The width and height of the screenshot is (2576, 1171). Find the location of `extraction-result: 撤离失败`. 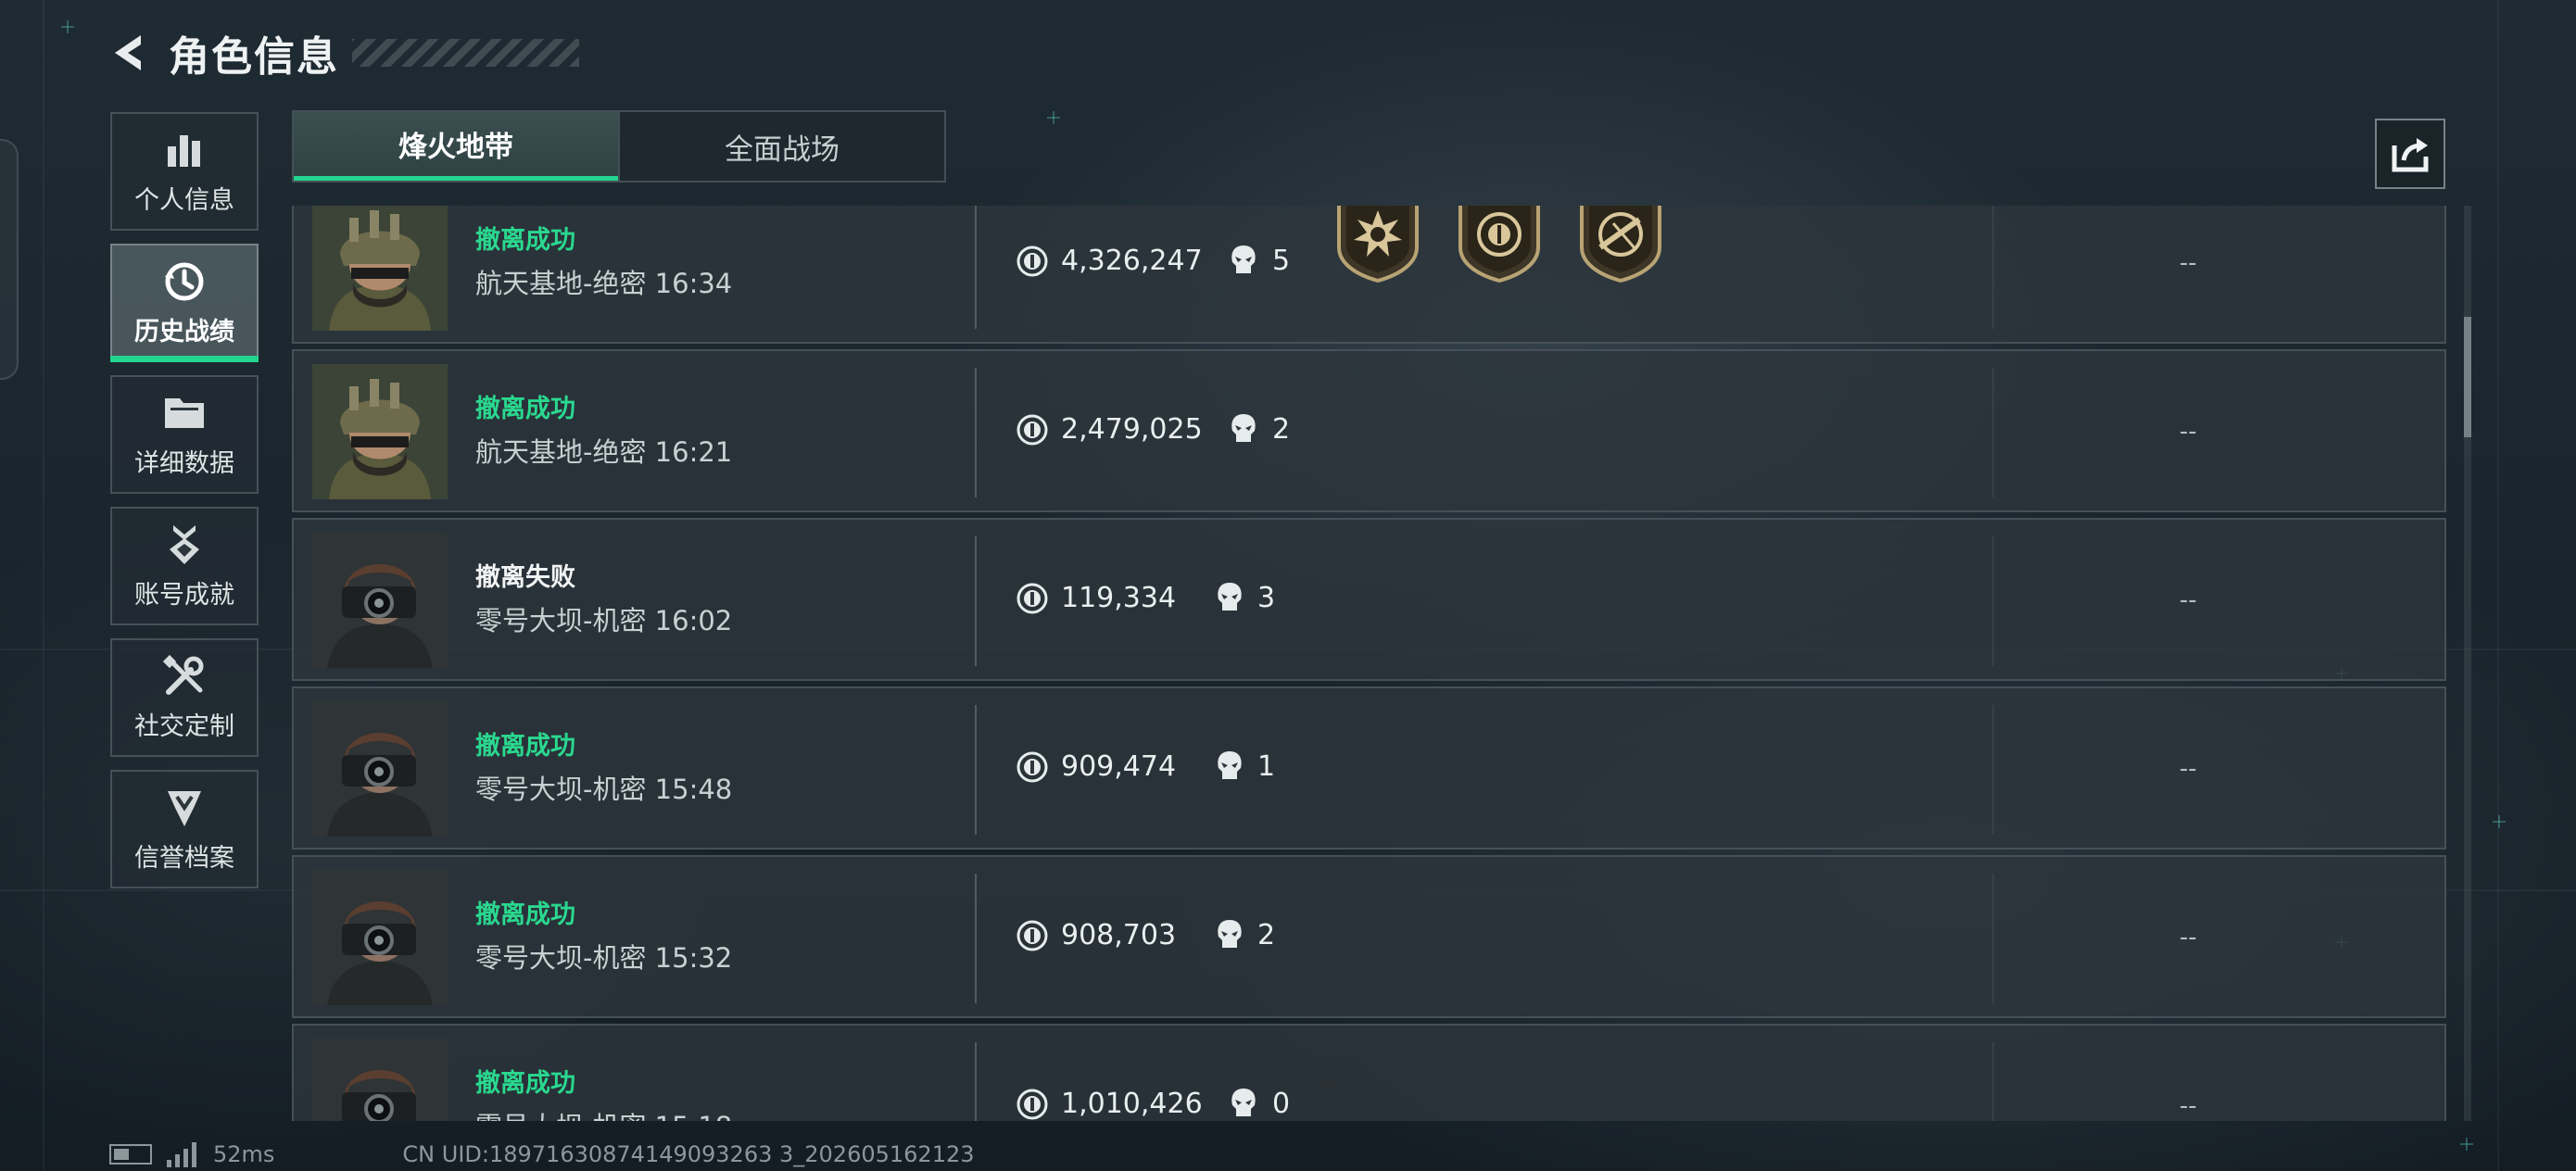

extraction-result: 撤离失败 is located at coordinates (525, 578).